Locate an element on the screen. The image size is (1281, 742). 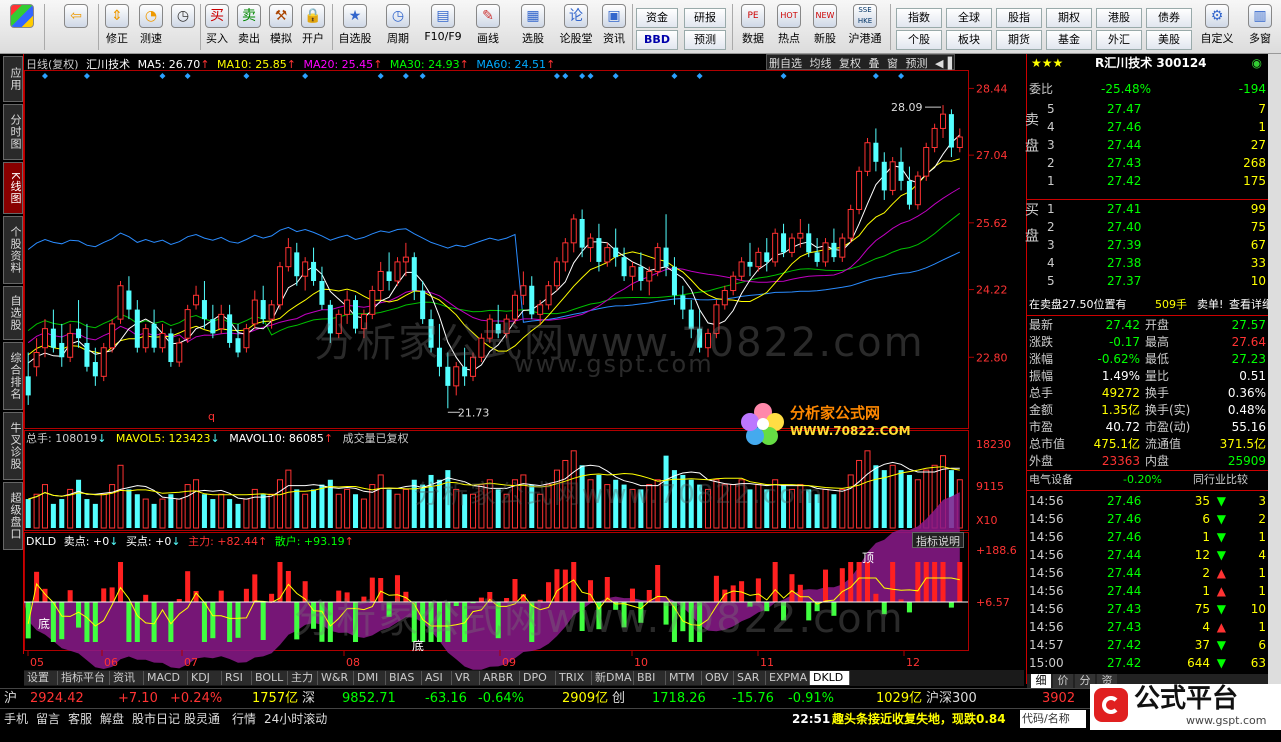
custom-button: ⚙ 自定义 is located at coordinates (1217, 27).